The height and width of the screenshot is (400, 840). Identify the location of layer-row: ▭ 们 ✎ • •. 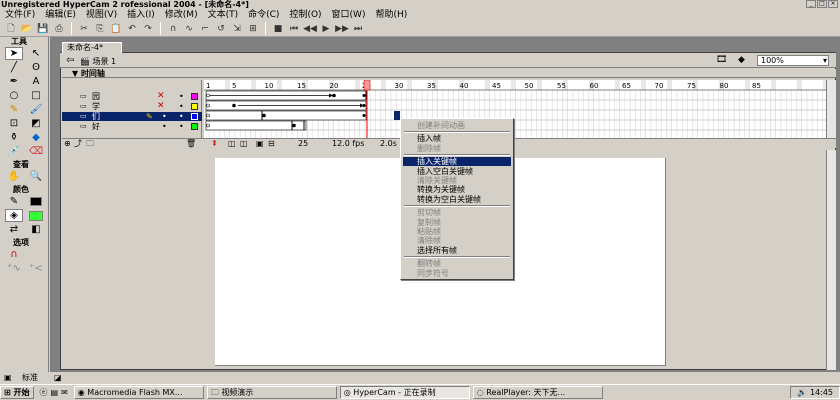
(132, 116).